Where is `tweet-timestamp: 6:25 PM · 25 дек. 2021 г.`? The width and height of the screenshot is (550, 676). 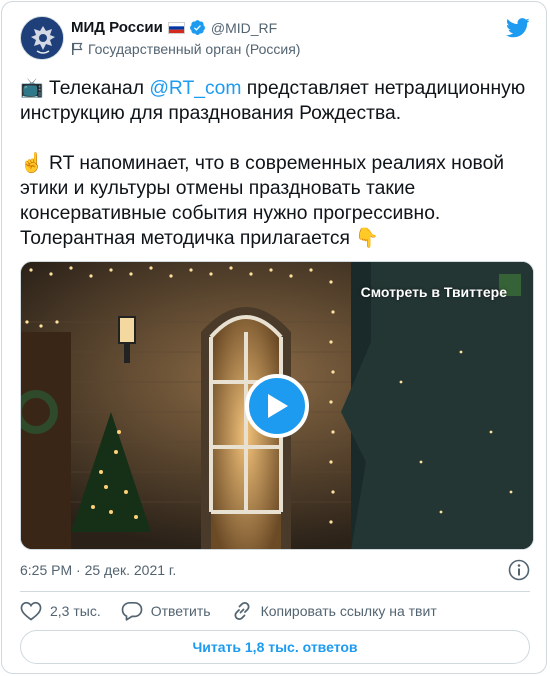
tweet-timestamp: 6:25 PM · 25 дек. 2021 г. is located at coordinates (98, 570).